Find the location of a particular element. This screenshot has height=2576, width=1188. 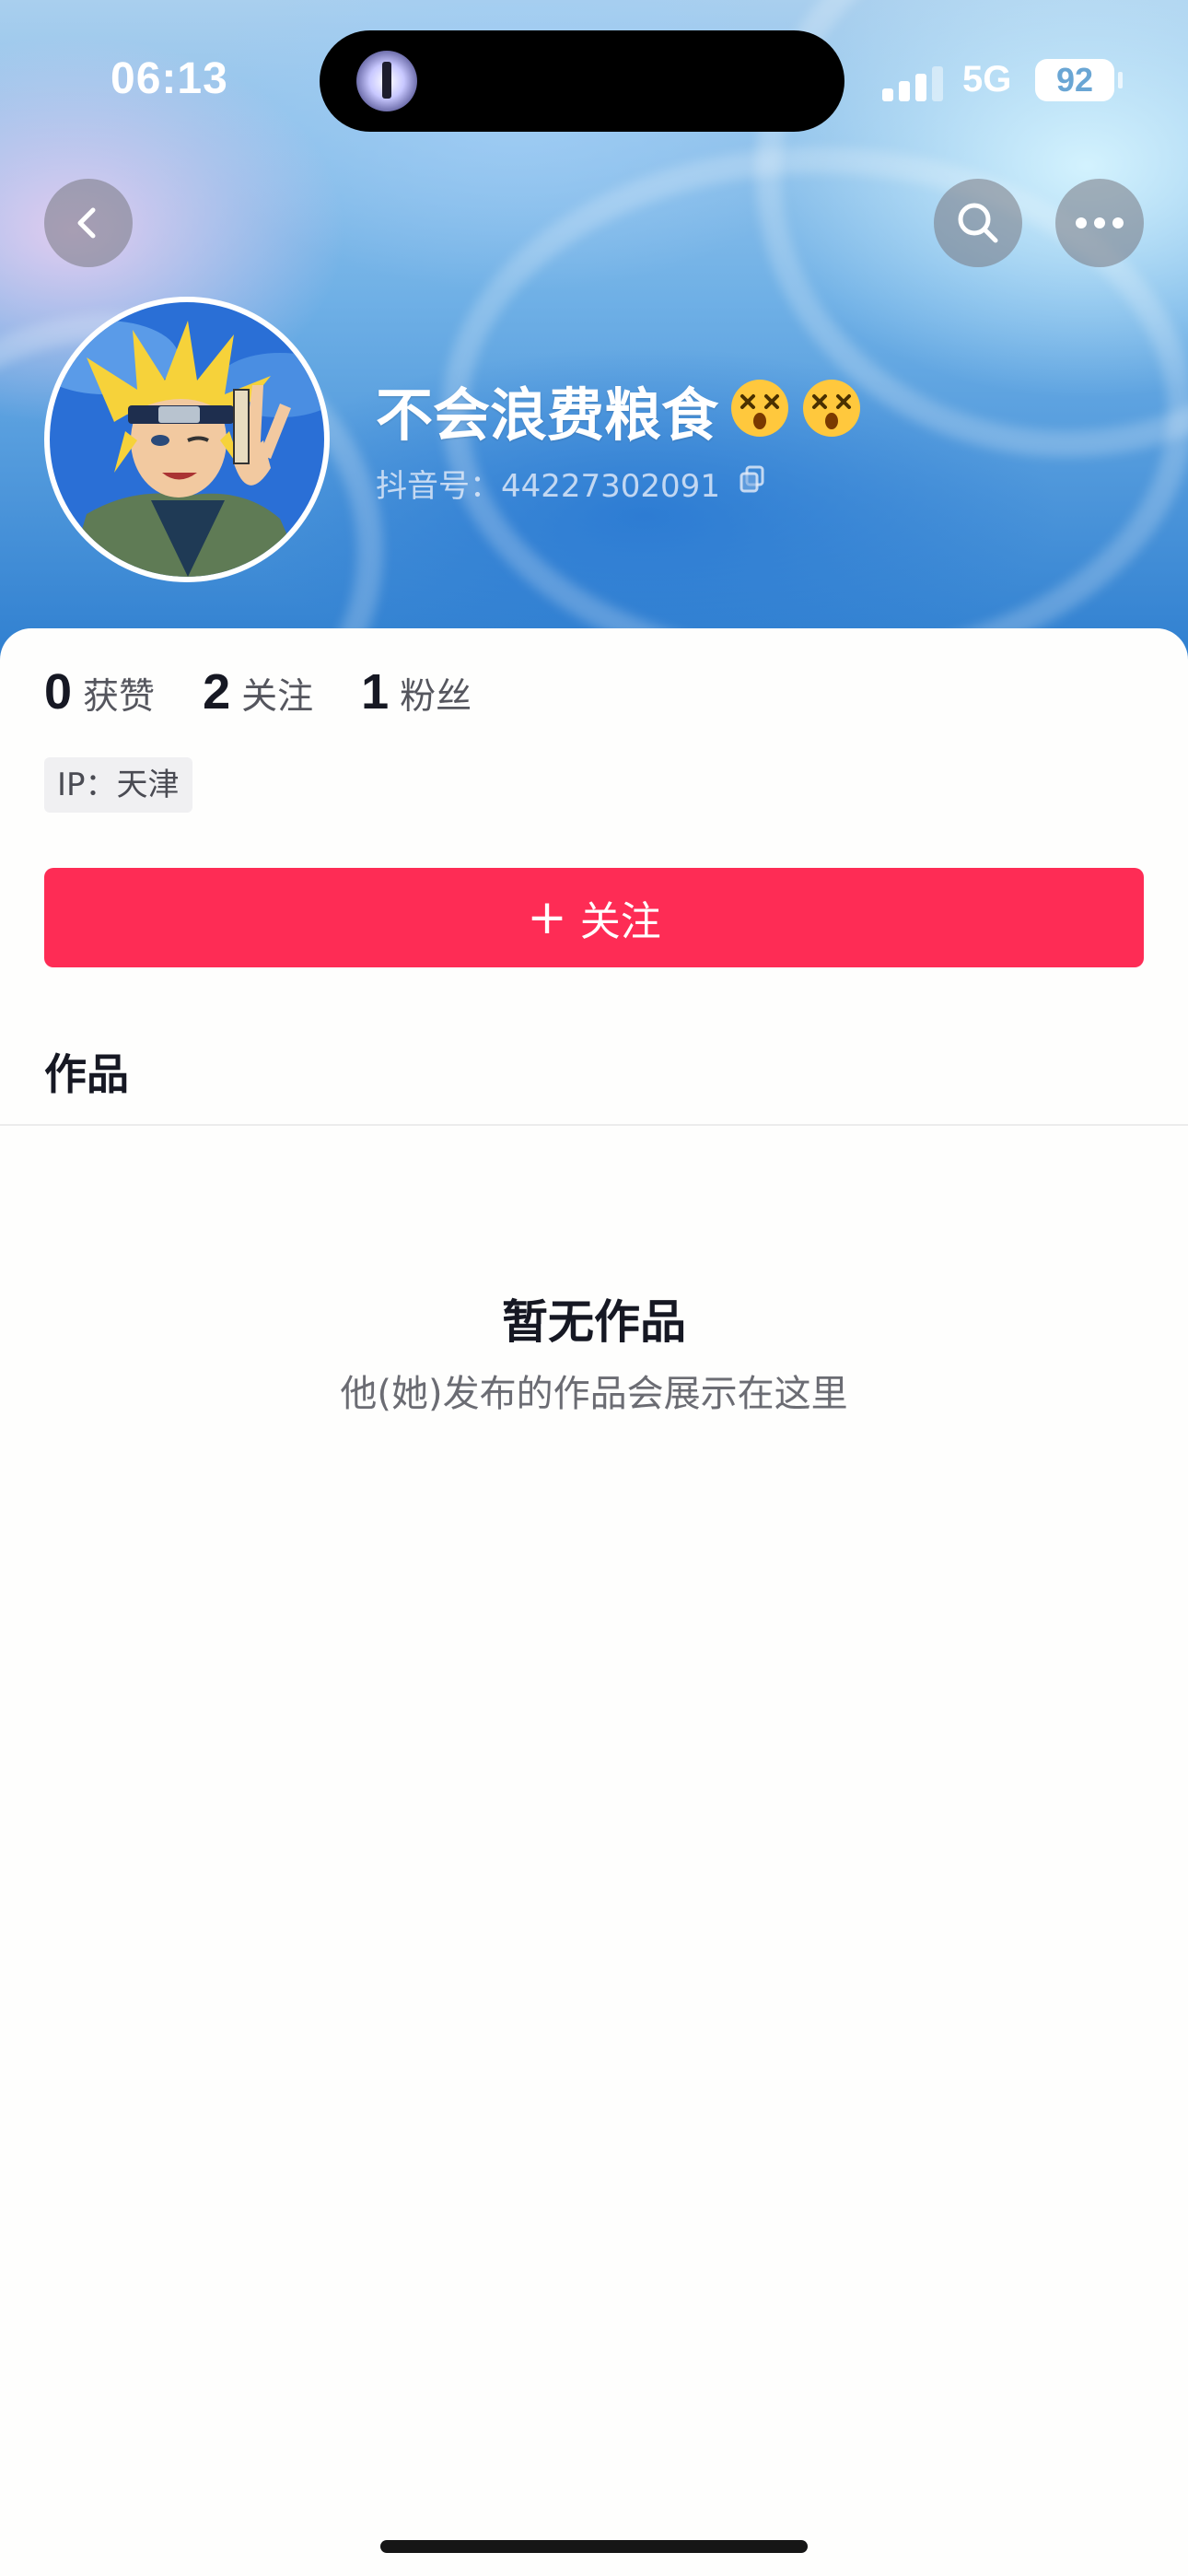

flashlight-icon is located at coordinates (386, 81).